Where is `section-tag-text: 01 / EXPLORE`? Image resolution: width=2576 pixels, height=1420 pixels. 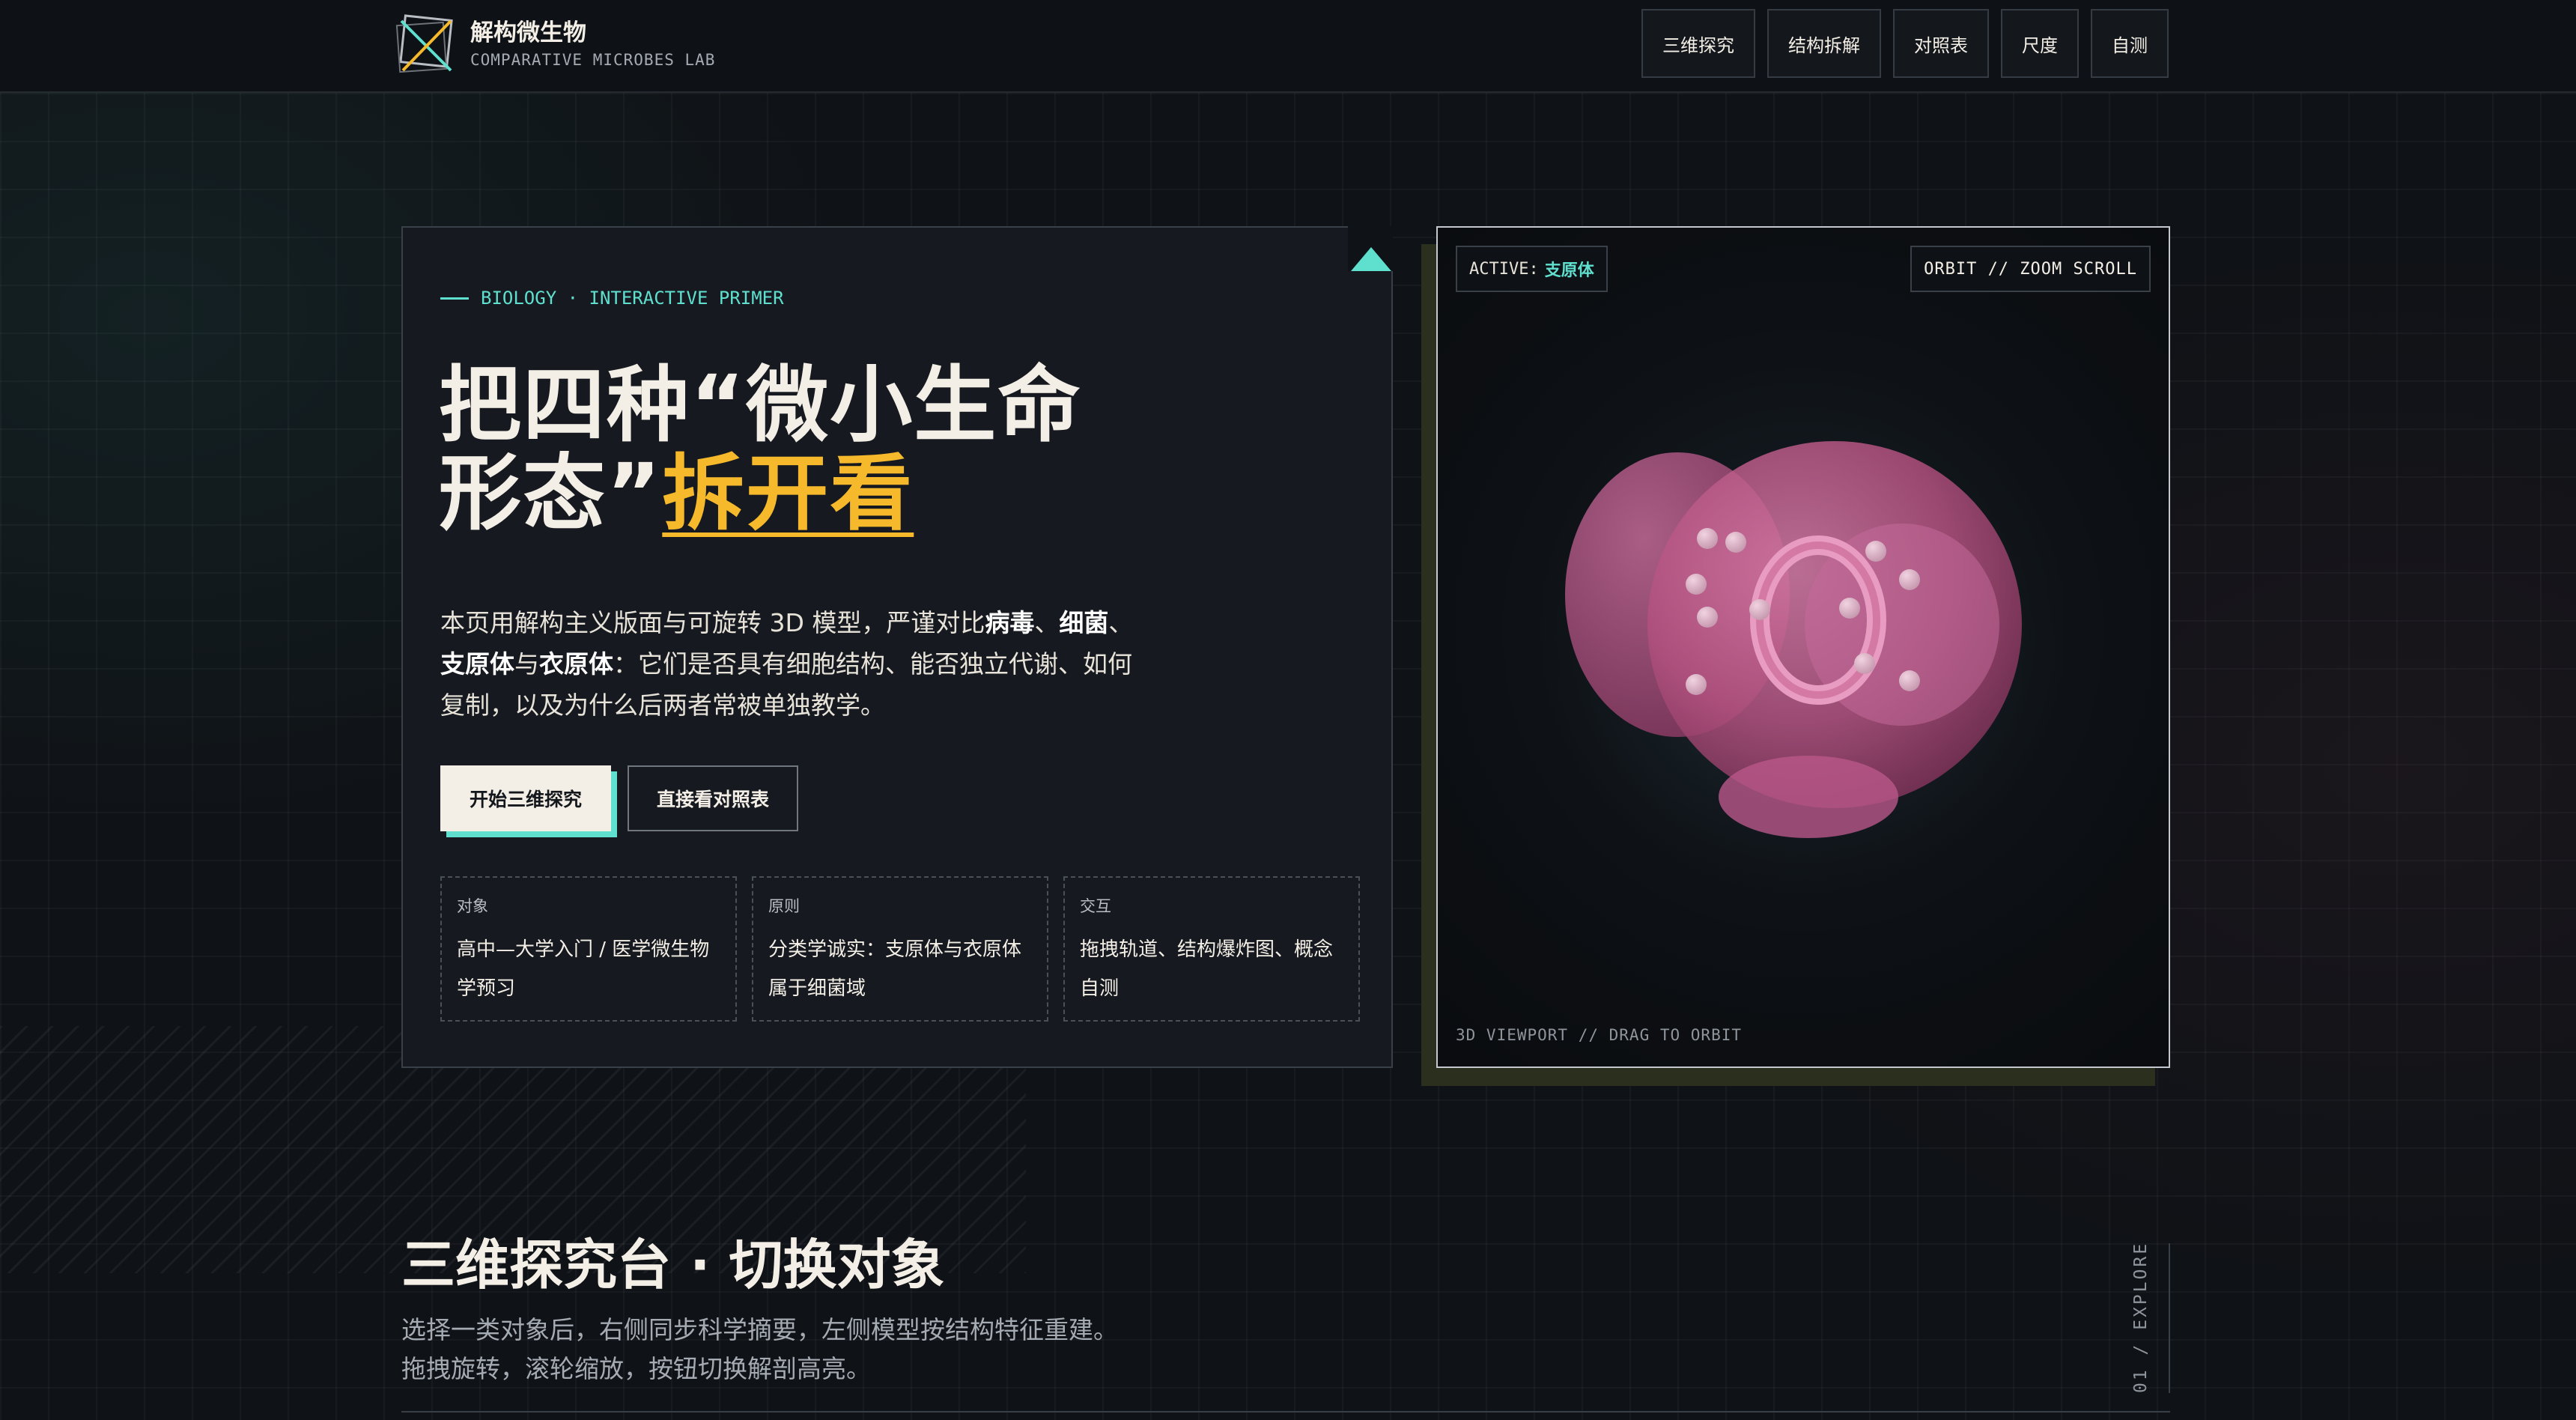 section-tag-text: 01 / EXPLORE is located at coordinates (2141, 1317).